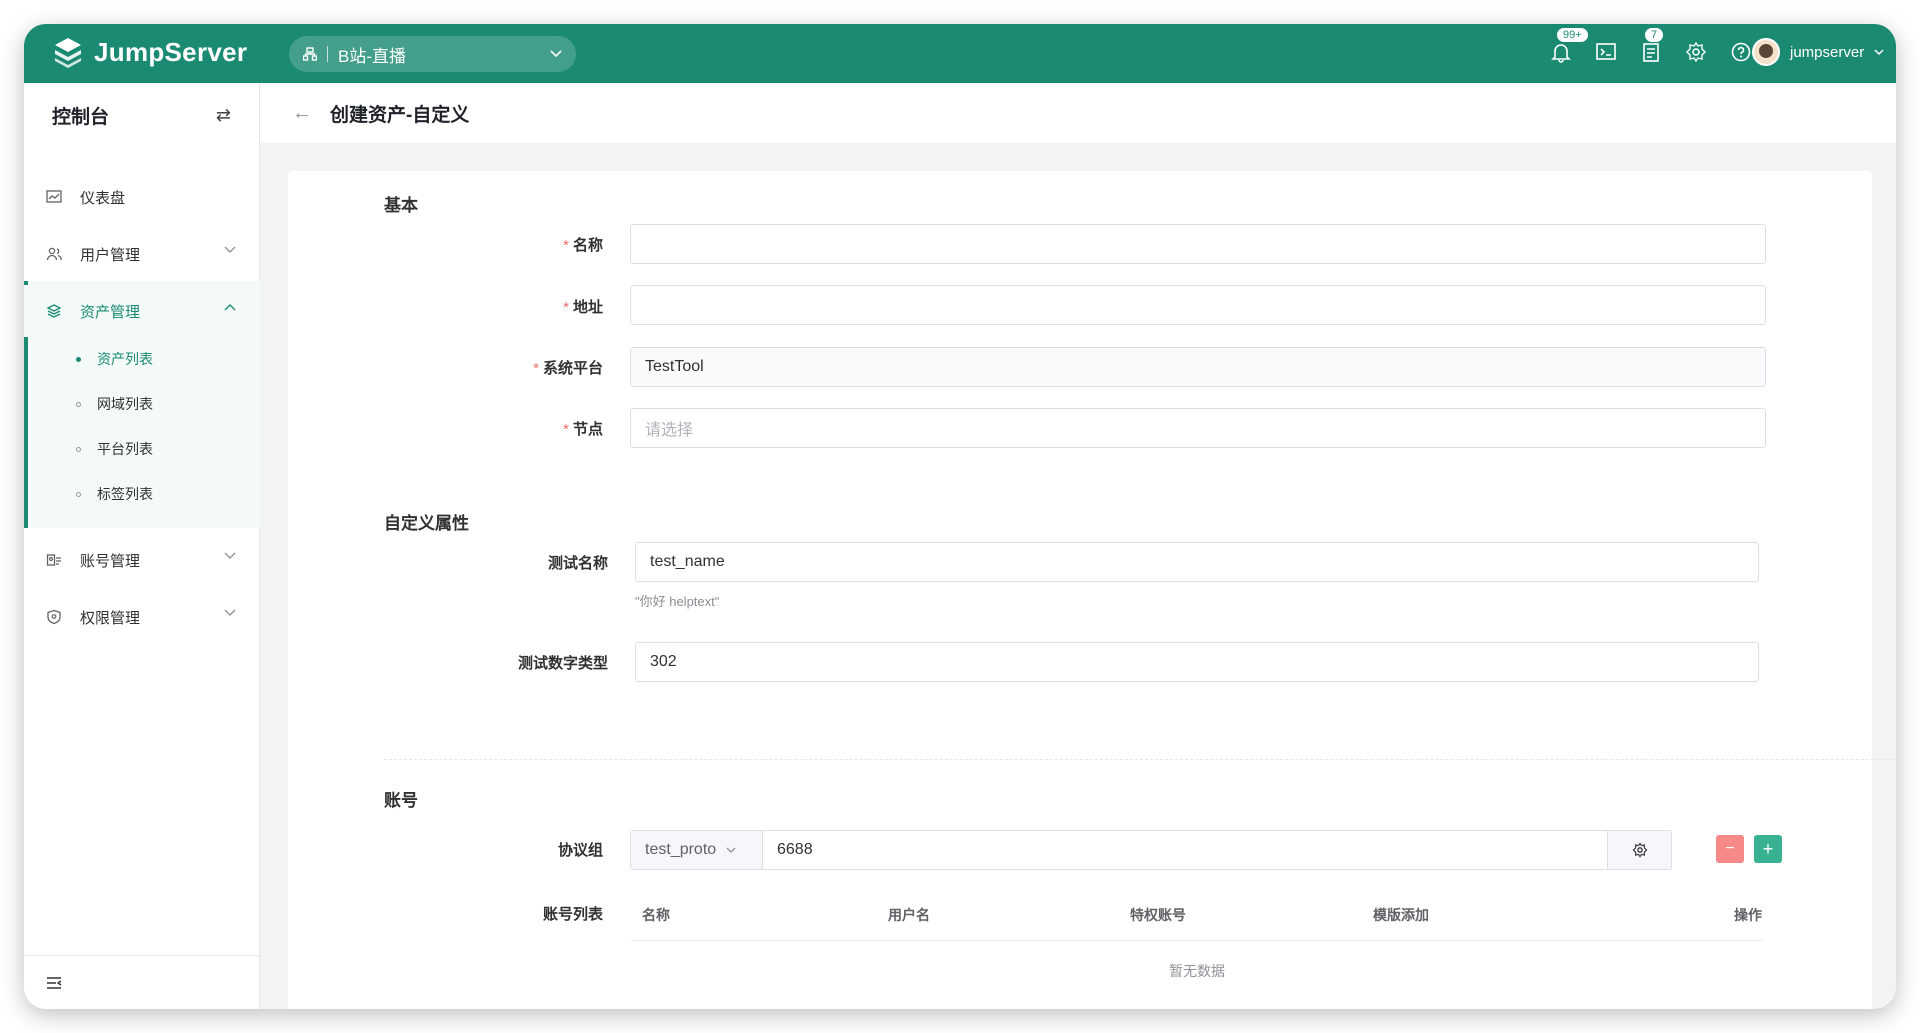 Image resolution: width=1920 pixels, height=1033 pixels. I want to click on section-title-custom: 自定义属性, so click(426, 523).